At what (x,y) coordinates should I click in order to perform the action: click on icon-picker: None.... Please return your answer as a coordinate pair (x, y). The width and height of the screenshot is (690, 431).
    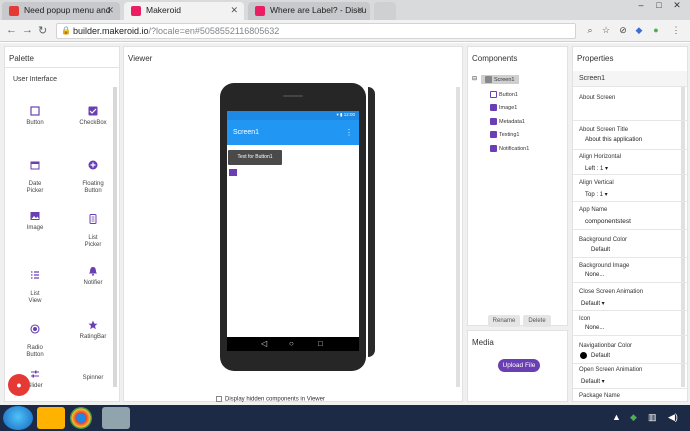
    Looking at the image, I should click on (594, 328).